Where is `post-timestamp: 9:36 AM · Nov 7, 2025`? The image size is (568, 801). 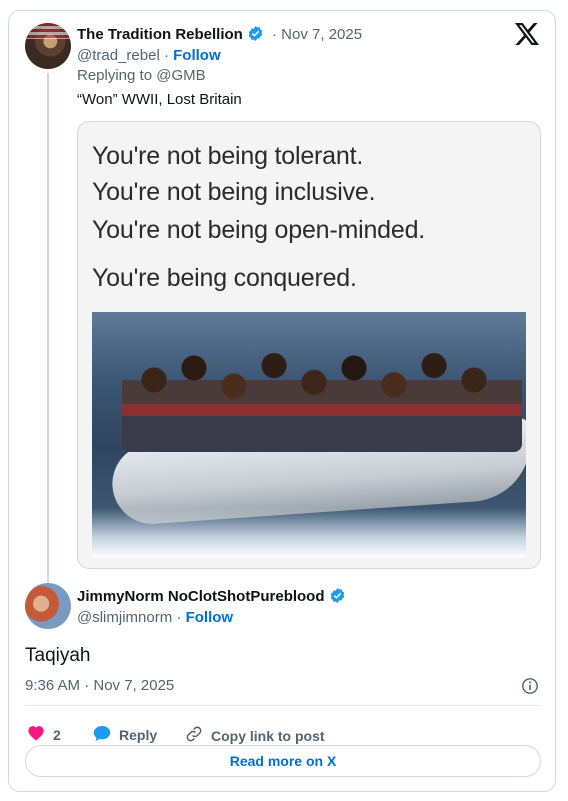
post-timestamp: 9:36 AM · Nov 7, 2025 is located at coordinates (99, 685).